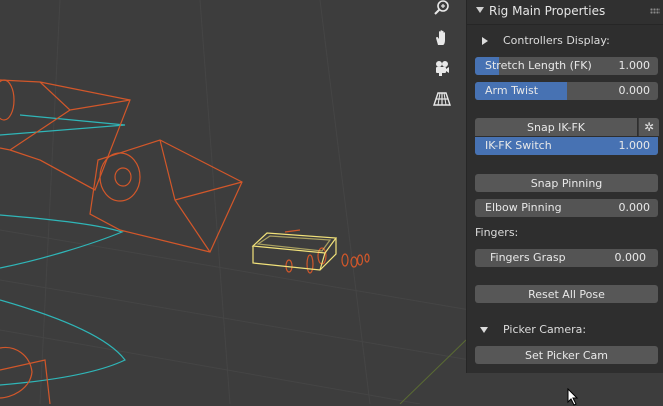 The image size is (663, 406). Describe the element at coordinates (518, 145) in the screenshot. I see `slider-label: IK-FK Switch` at that location.